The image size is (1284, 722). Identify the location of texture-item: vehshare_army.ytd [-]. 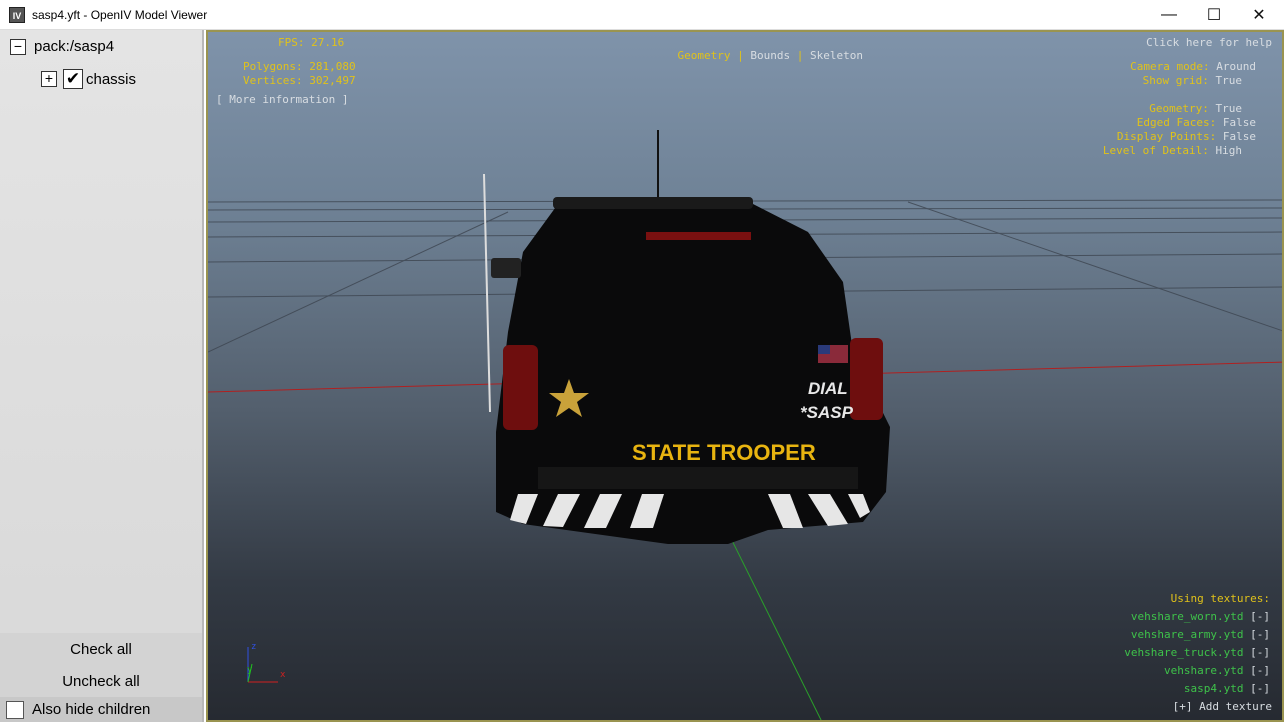
(1200, 634).